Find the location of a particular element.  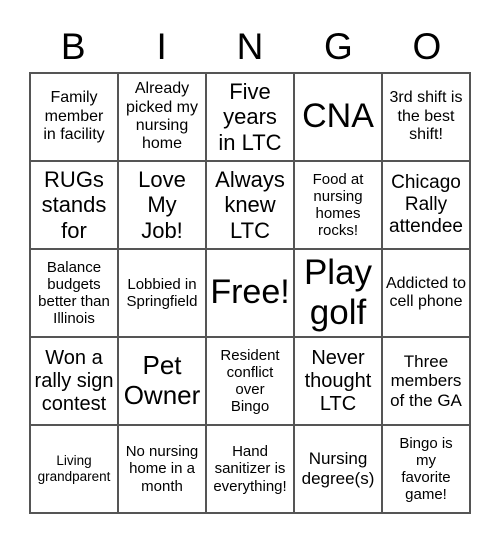

header-letter-b: B is located at coordinates (73, 46).